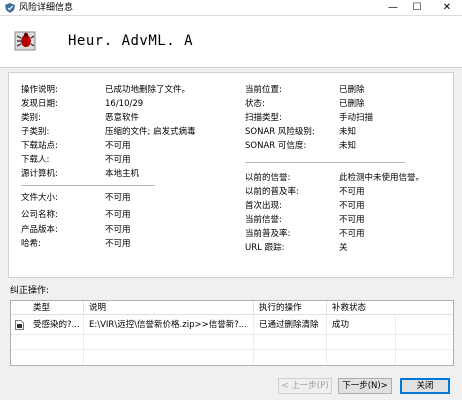 This screenshot has width=462, height=400. I want to click on remediation-actions-label: 纠正操作:, so click(30, 291).